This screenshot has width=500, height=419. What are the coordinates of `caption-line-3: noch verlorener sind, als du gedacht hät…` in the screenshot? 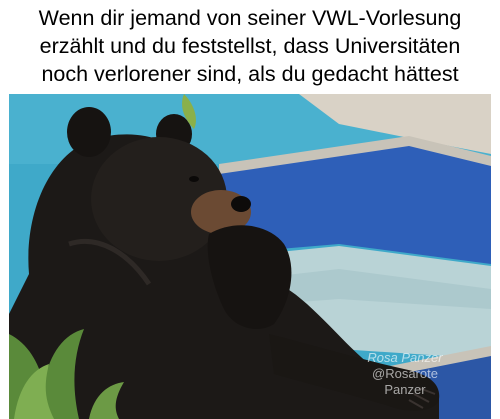 It's located at (250, 74).